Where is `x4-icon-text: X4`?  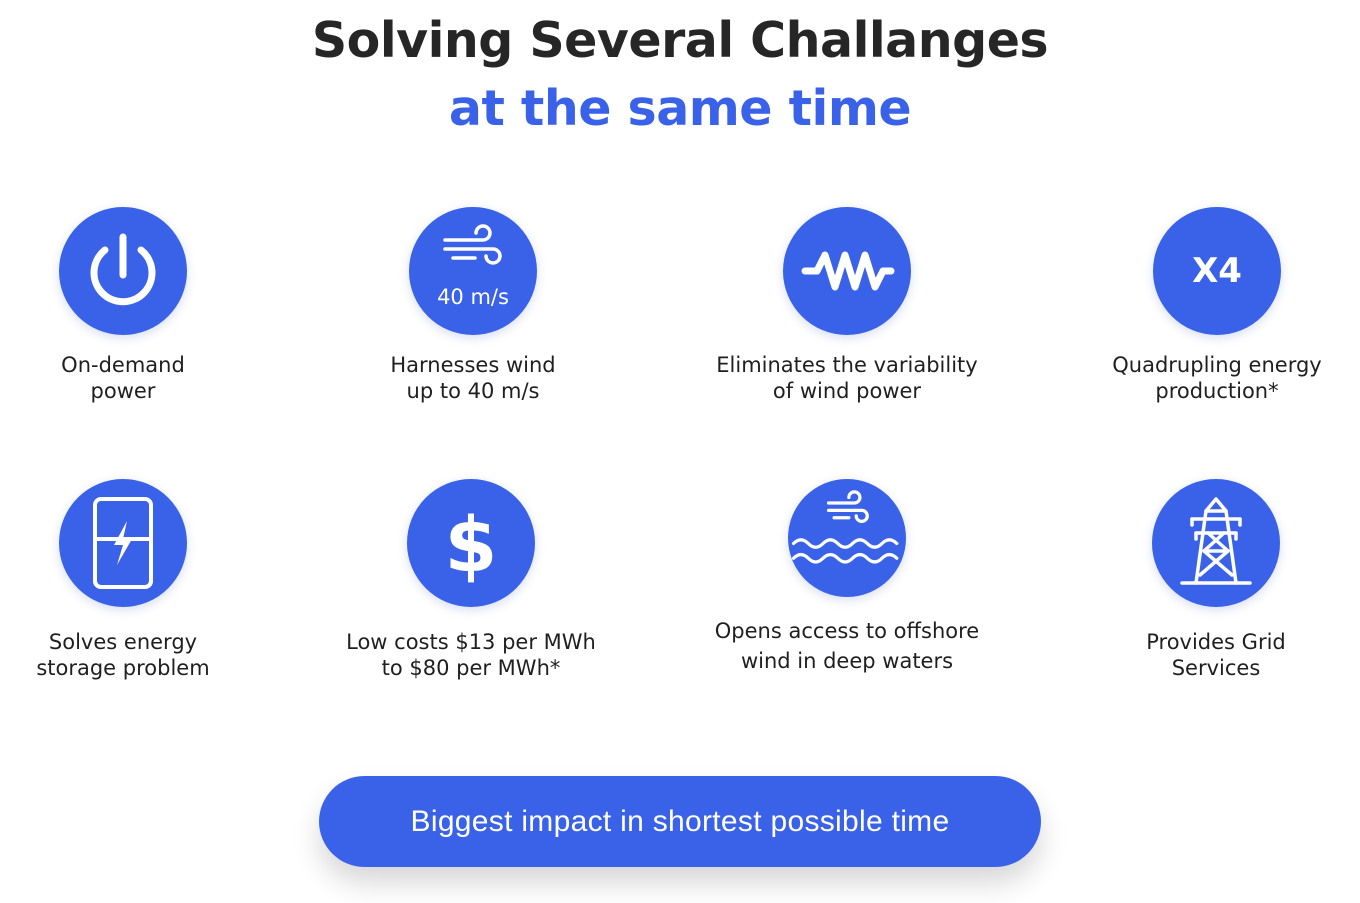 x4-icon-text: X4 is located at coordinates (1217, 271).